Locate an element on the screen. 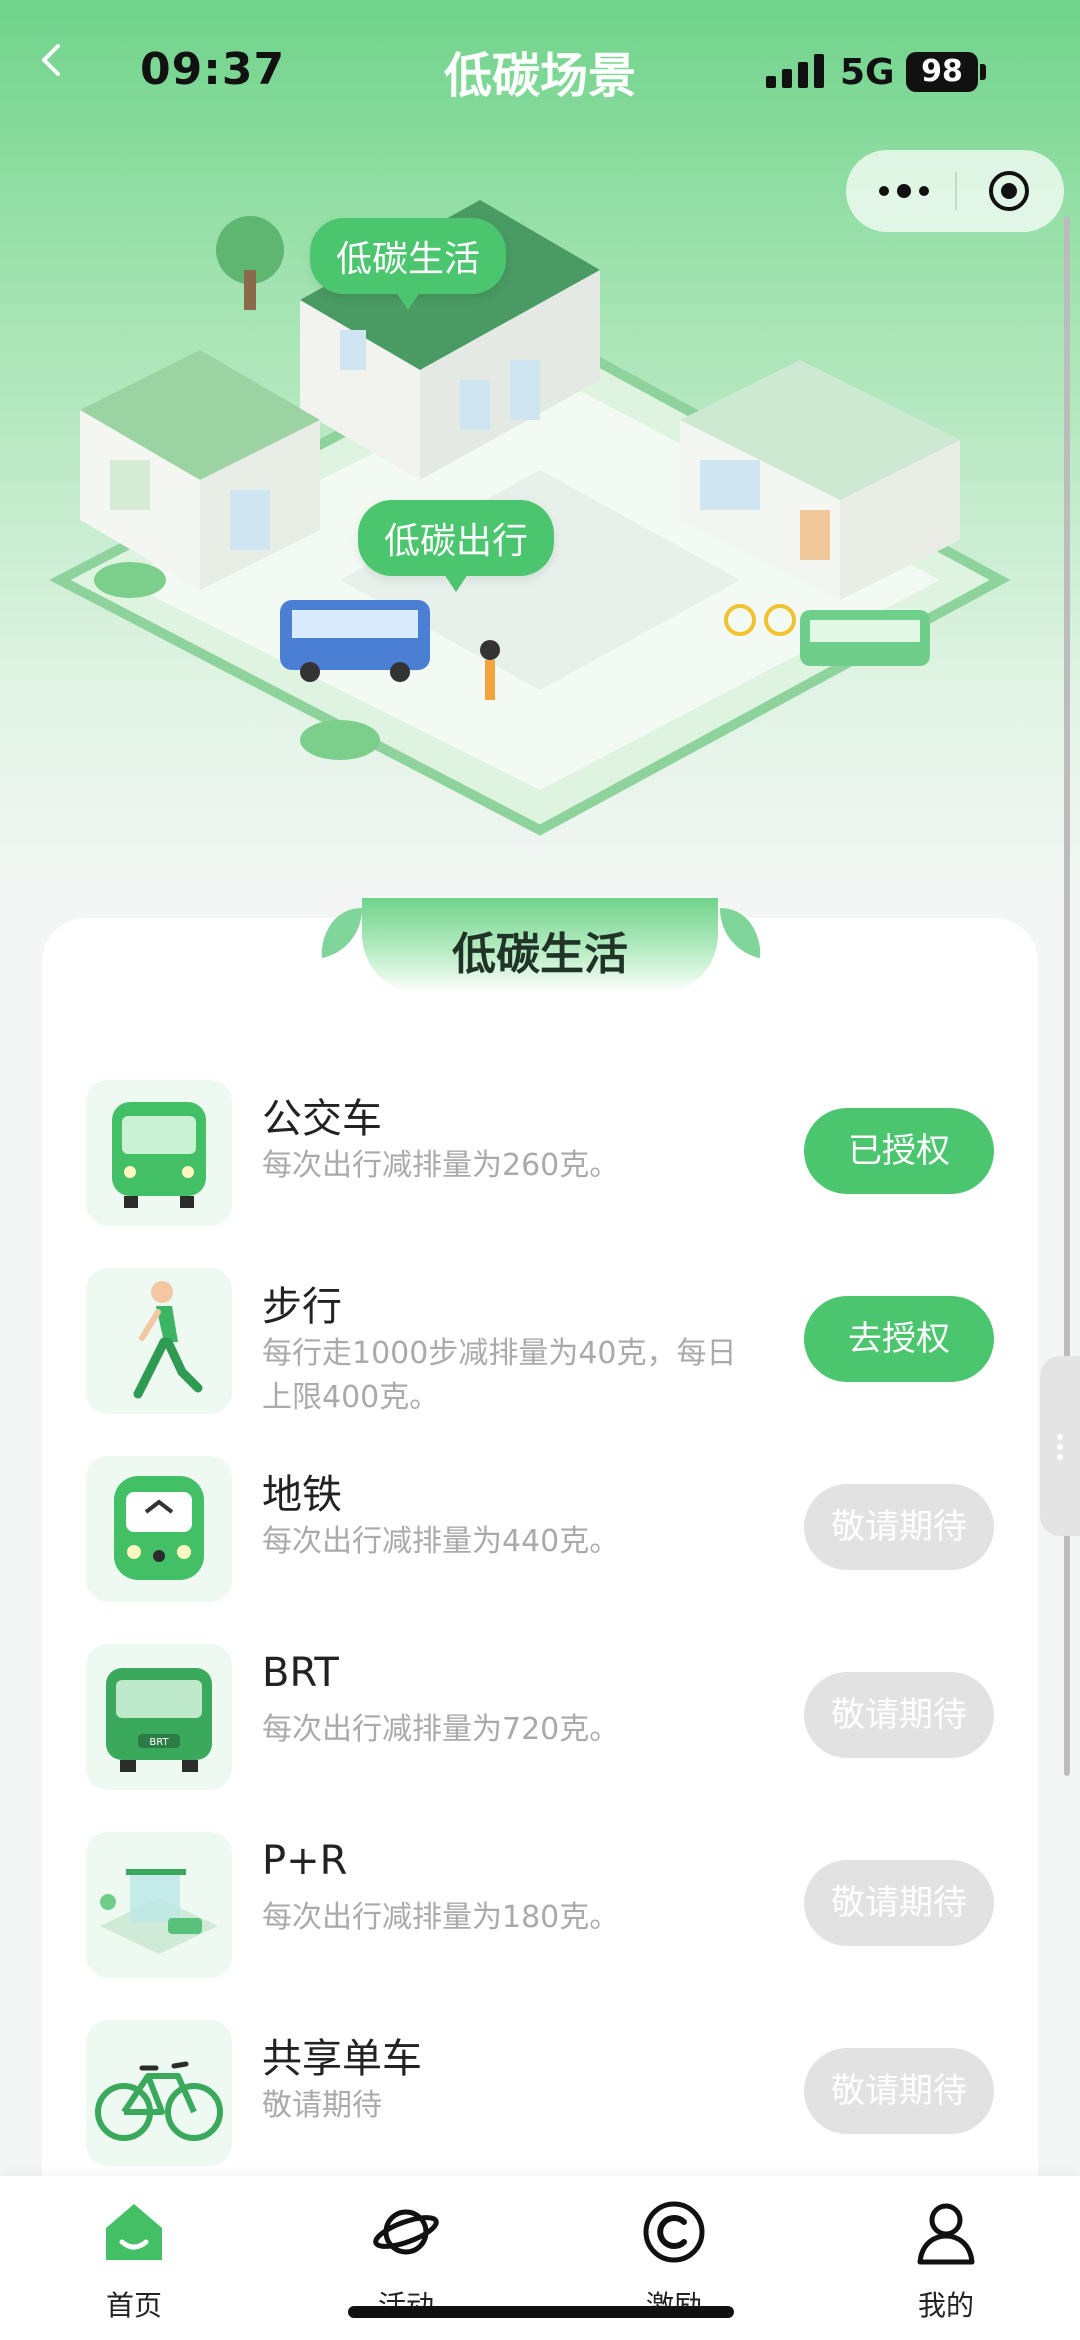  list-item-desc: 每次出行减排量为440克。 is located at coordinates (441, 1541).